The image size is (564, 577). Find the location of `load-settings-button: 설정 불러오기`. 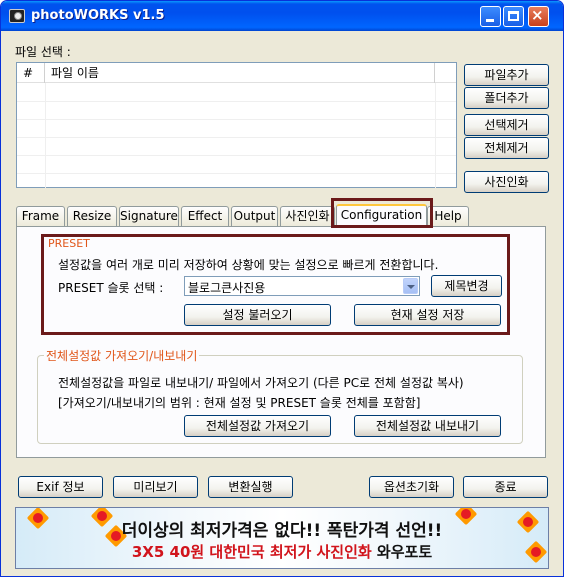

load-settings-button: 설정 불러오기 is located at coordinates (257, 315).